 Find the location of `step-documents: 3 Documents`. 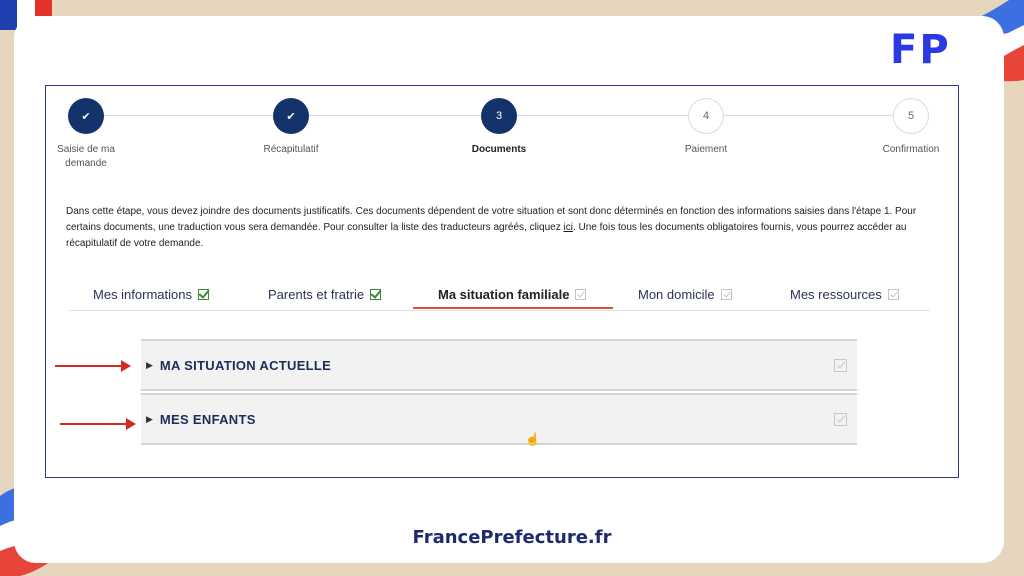

step-documents: 3 Documents is located at coordinates (499, 127).